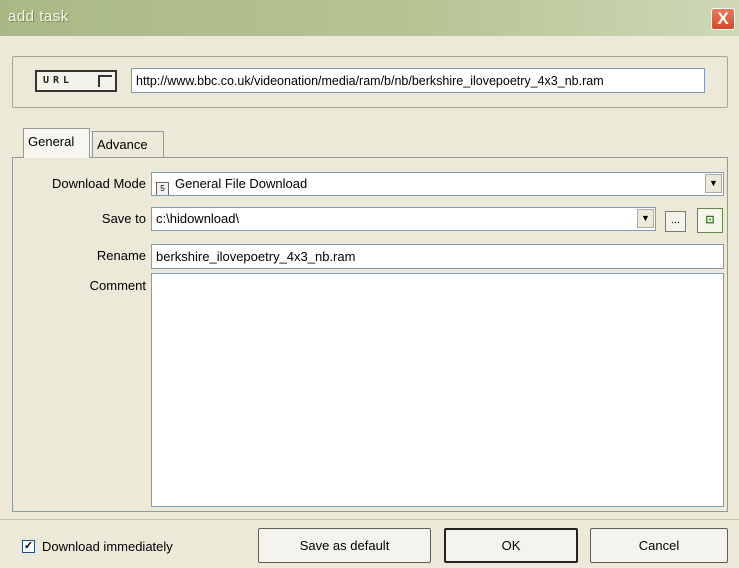 The image size is (739, 568). I want to click on ok-button: OK, so click(511, 545).